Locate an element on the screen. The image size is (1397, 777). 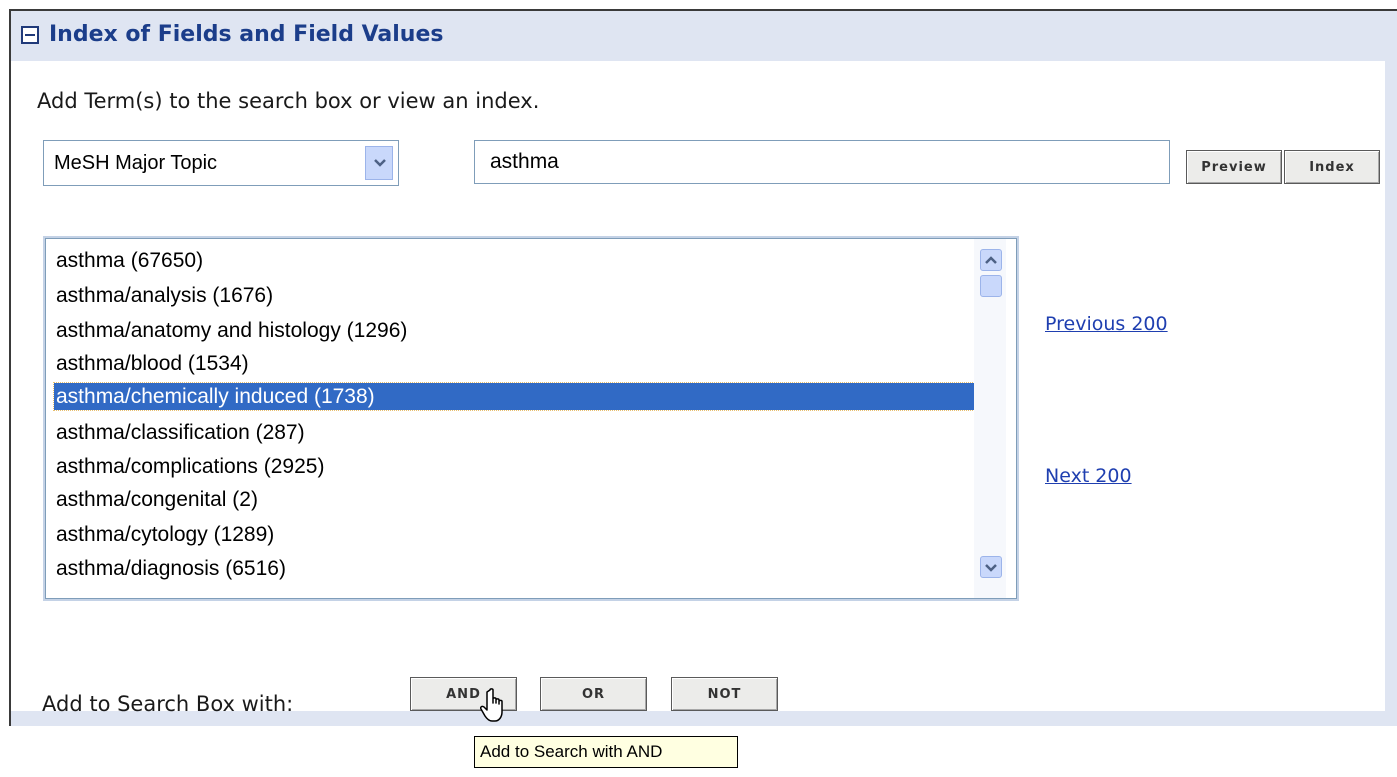
list-item: asthma/analysis (1676) is located at coordinates (514, 295).